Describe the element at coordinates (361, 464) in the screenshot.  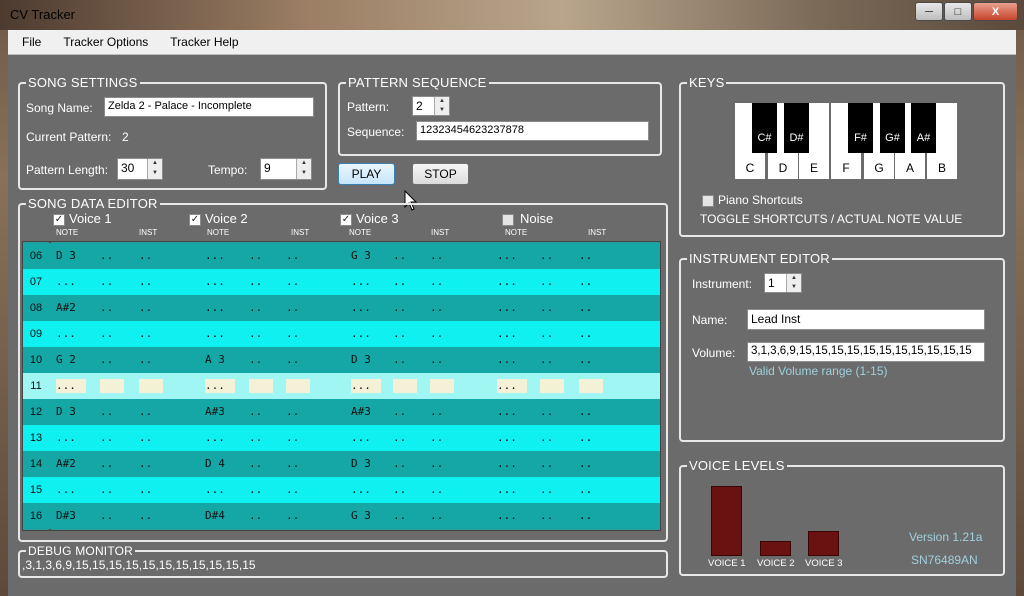
I see `note-cell: D 3` at that location.